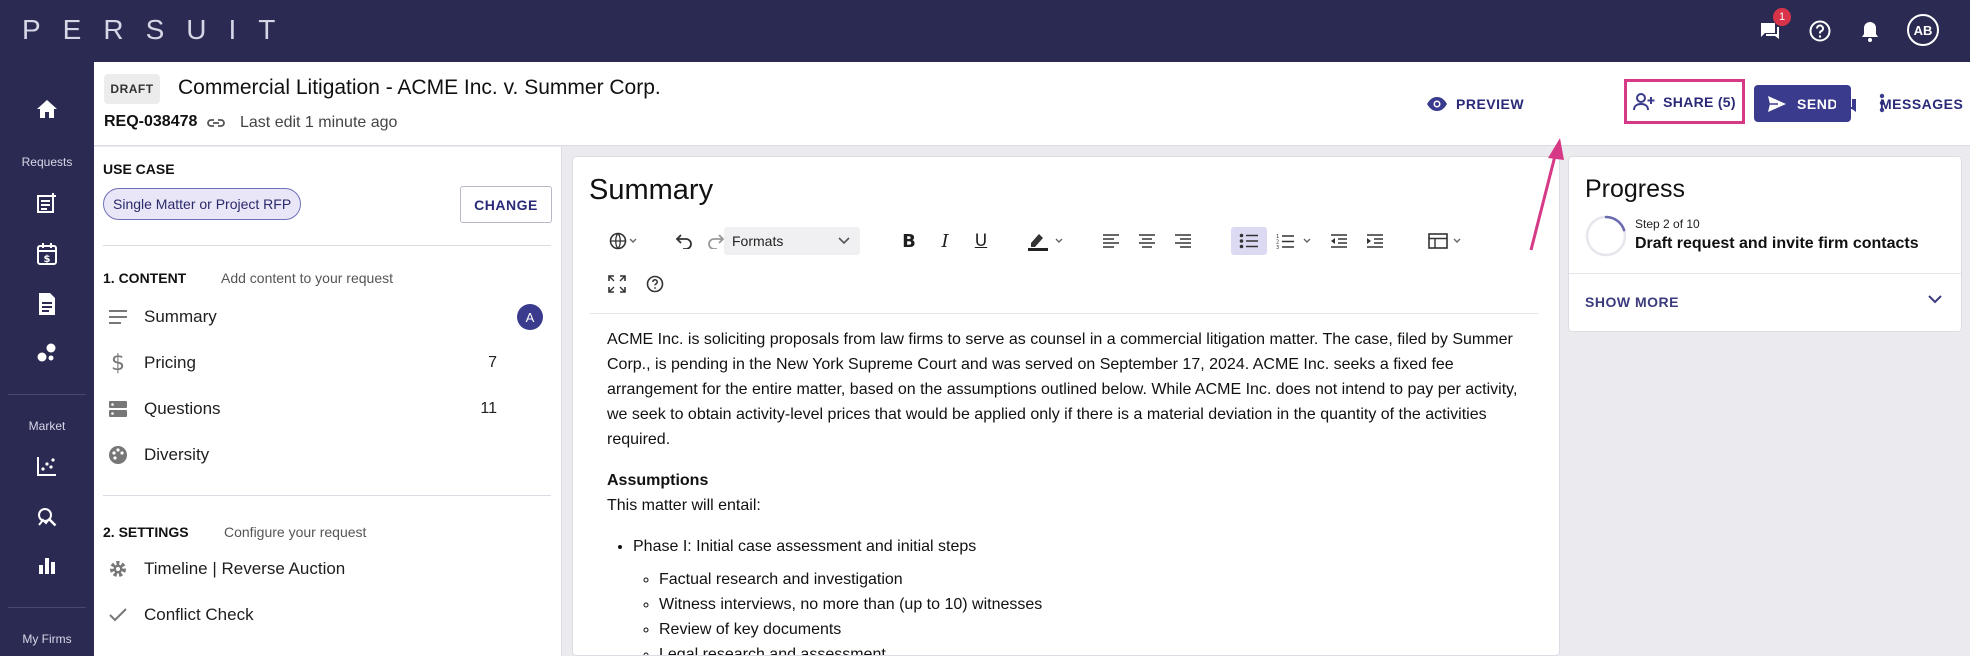 Image resolution: width=1970 pixels, height=656 pixels. I want to click on nav-section-my-firms: My Firms, so click(47, 639).